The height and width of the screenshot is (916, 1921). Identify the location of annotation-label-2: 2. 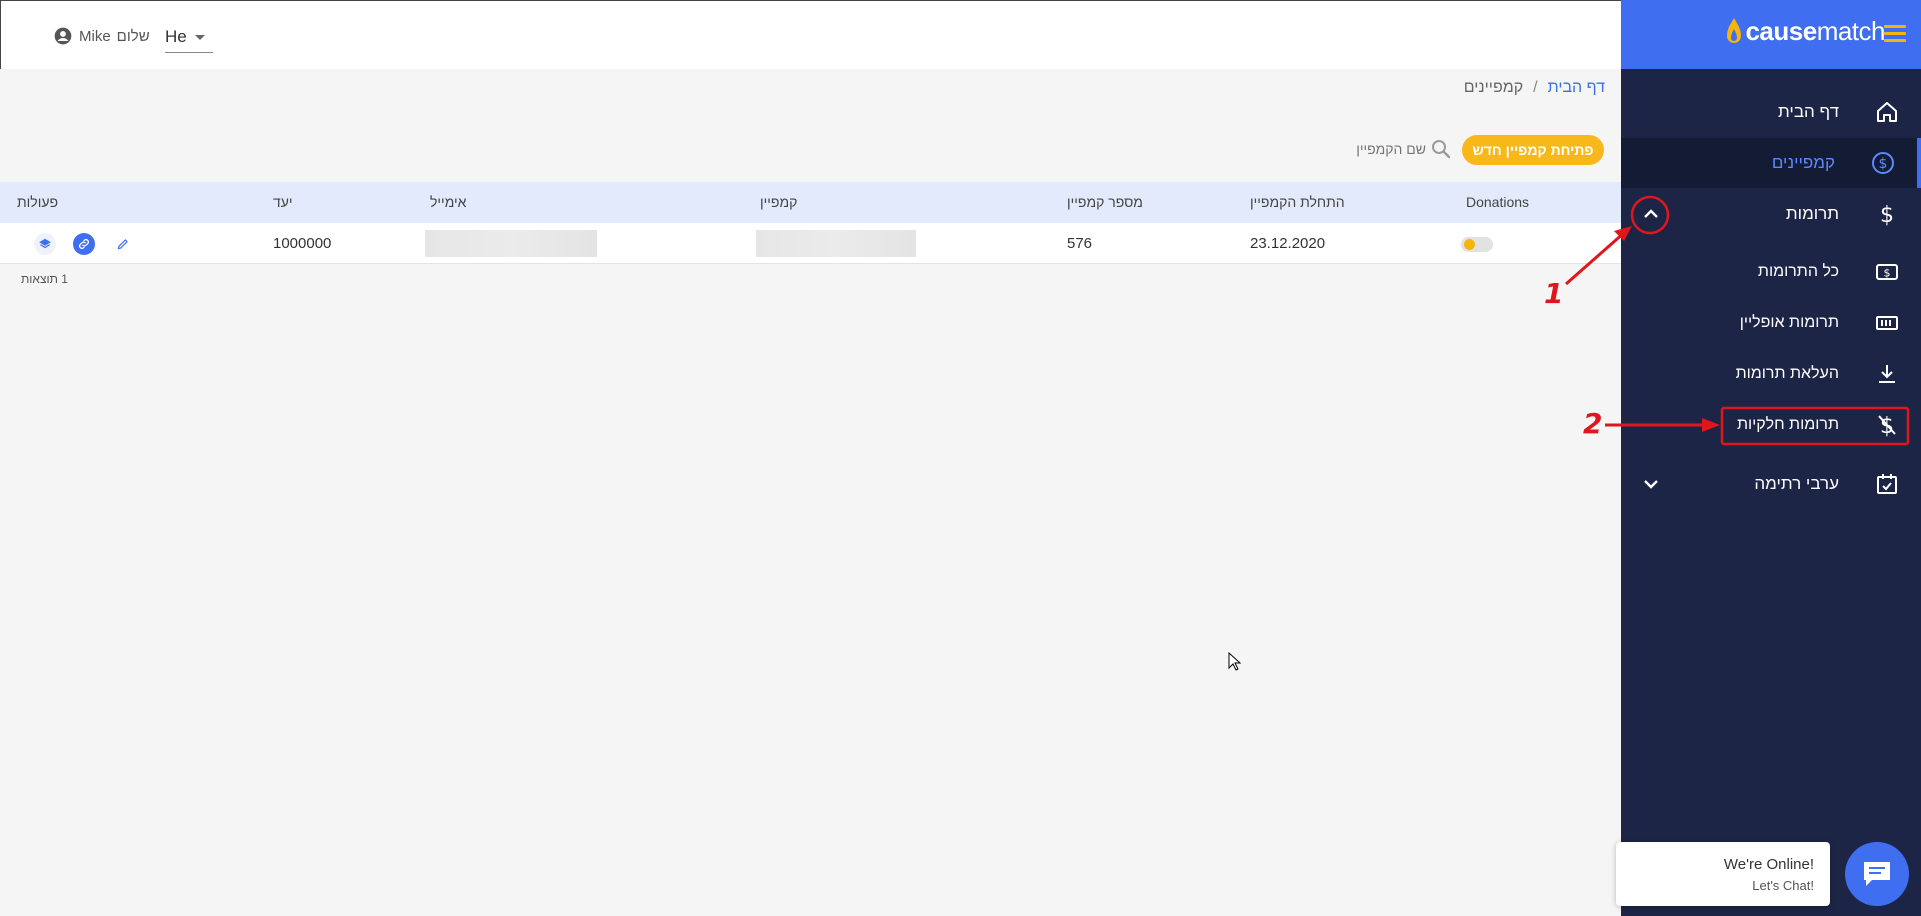
(1593, 423).